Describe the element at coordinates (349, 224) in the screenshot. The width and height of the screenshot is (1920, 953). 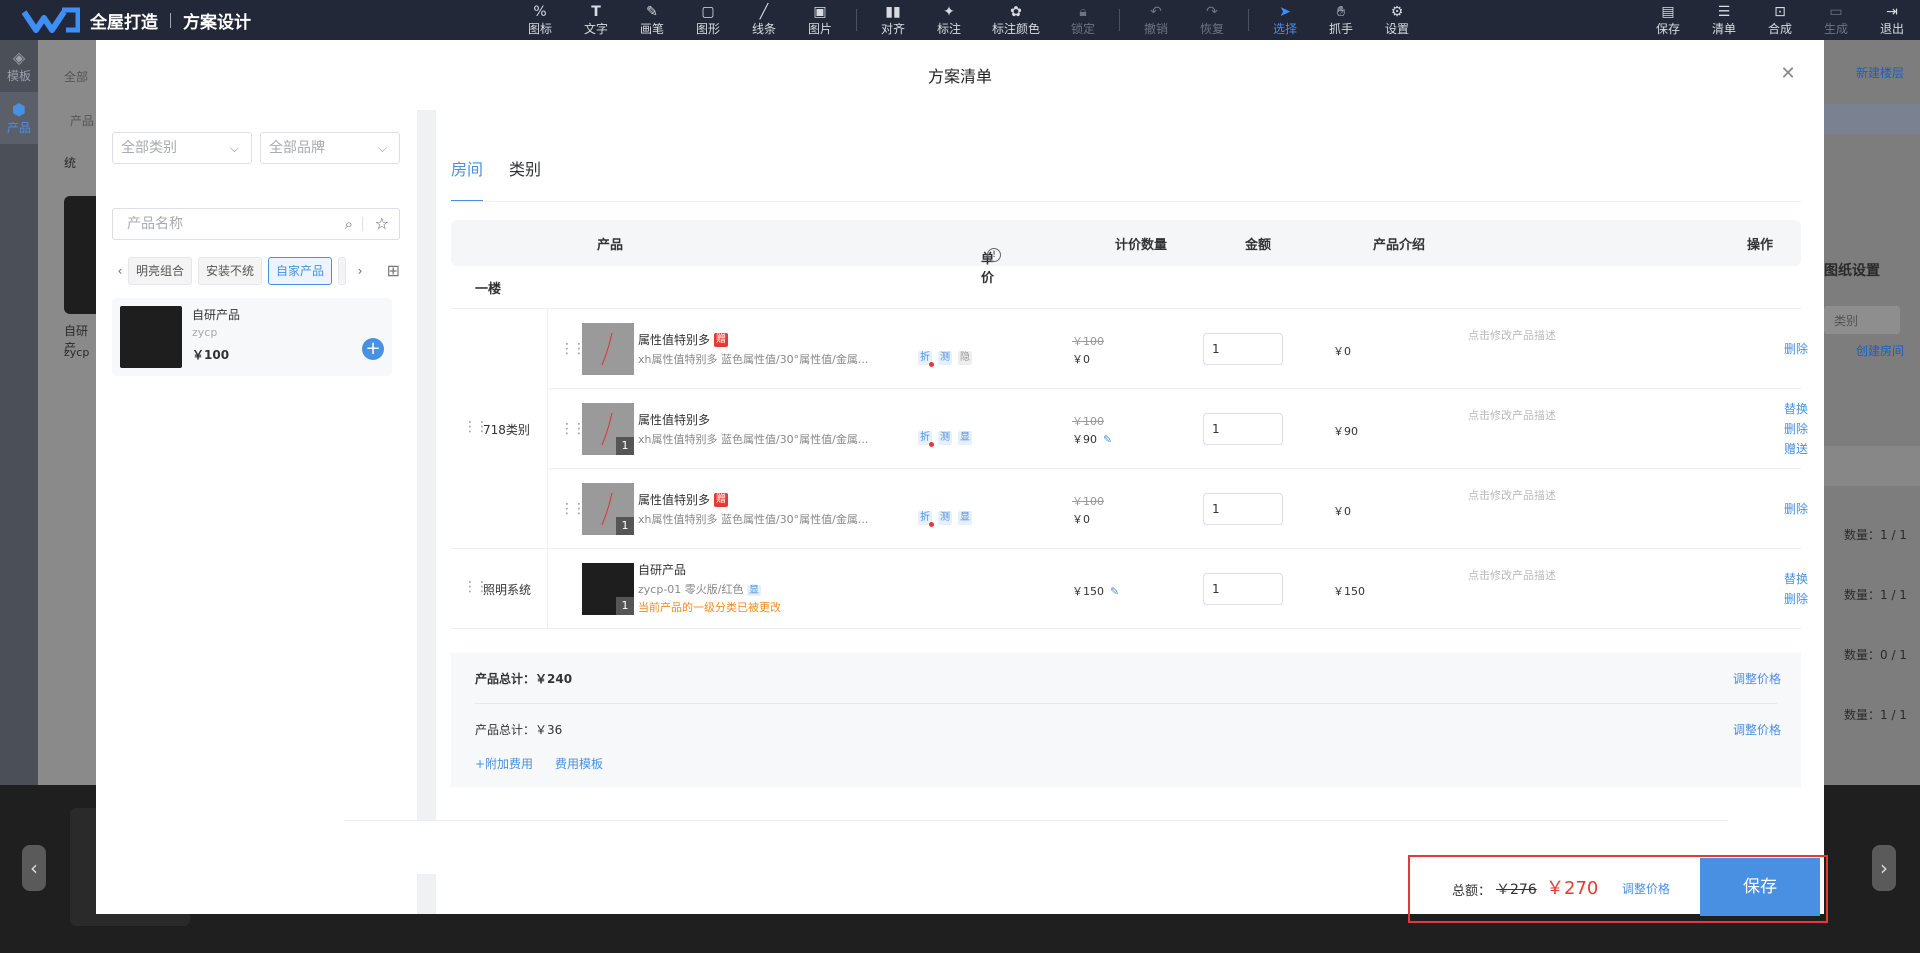
I see `search-icon: ⌕` at that location.